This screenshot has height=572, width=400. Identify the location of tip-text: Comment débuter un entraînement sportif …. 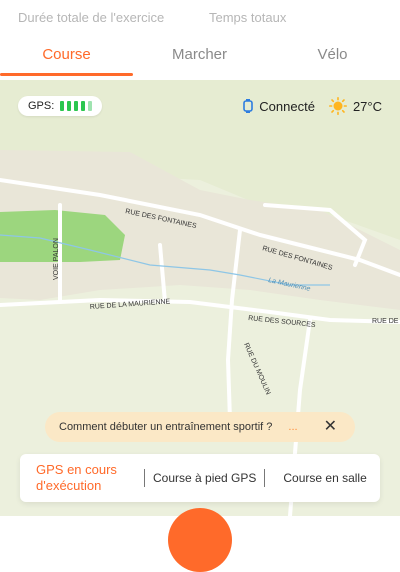
(165, 427).